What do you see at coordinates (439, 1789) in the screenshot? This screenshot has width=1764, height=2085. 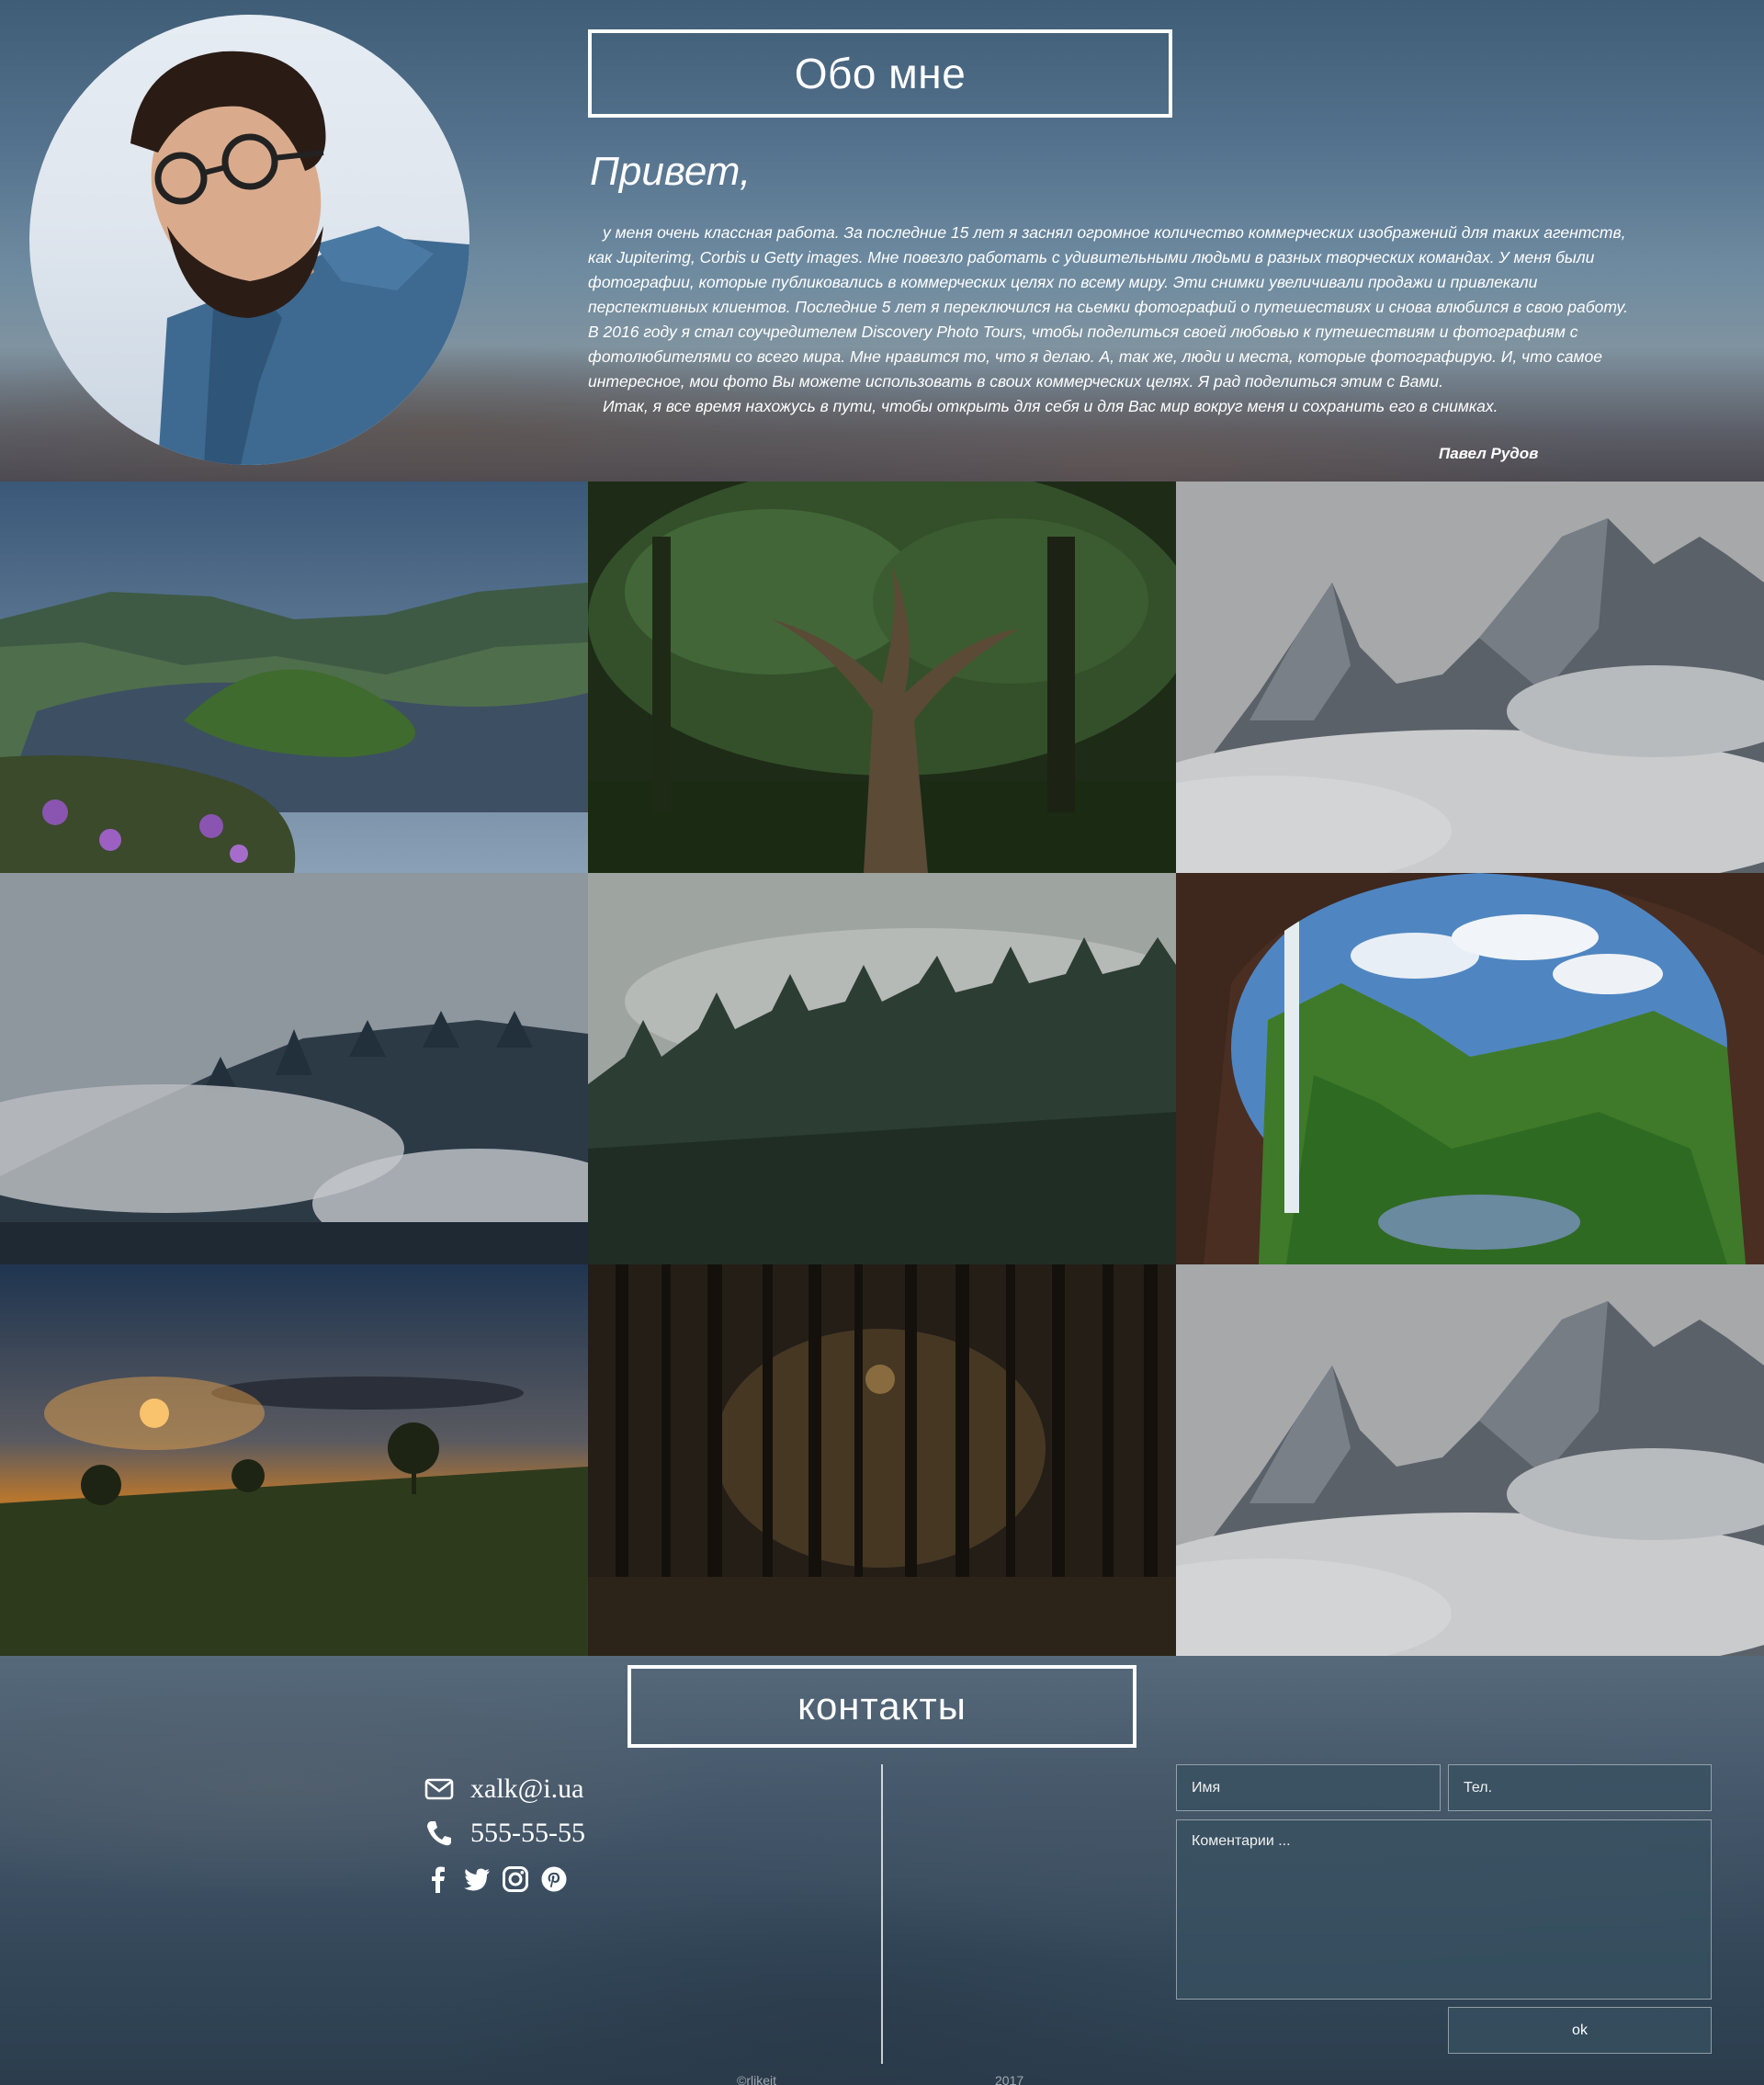 I see `envelope-icon` at bounding box center [439, 1789].